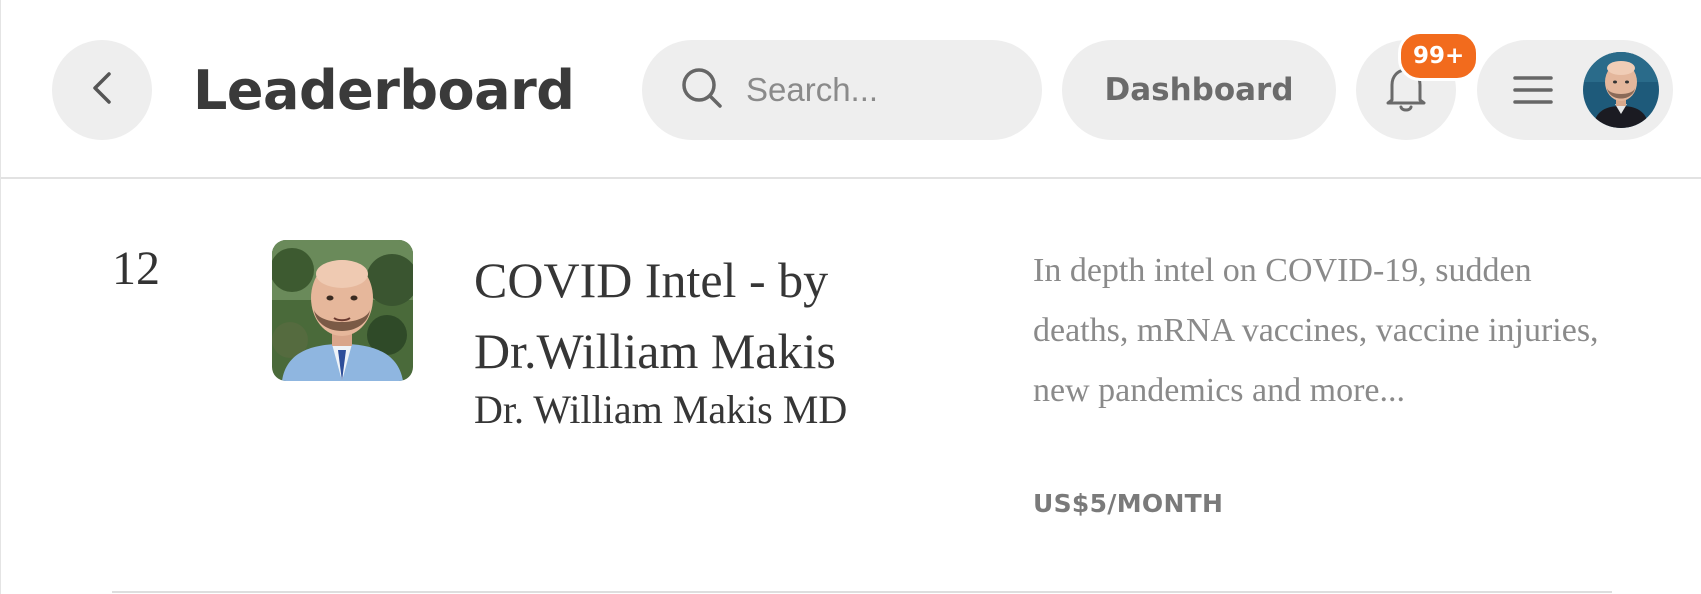 The image size is (1701, 594). Describe the element at coordinates (660, 410) in the screenshot. I see `publication-author: Dr. William Makis MD` at that location.